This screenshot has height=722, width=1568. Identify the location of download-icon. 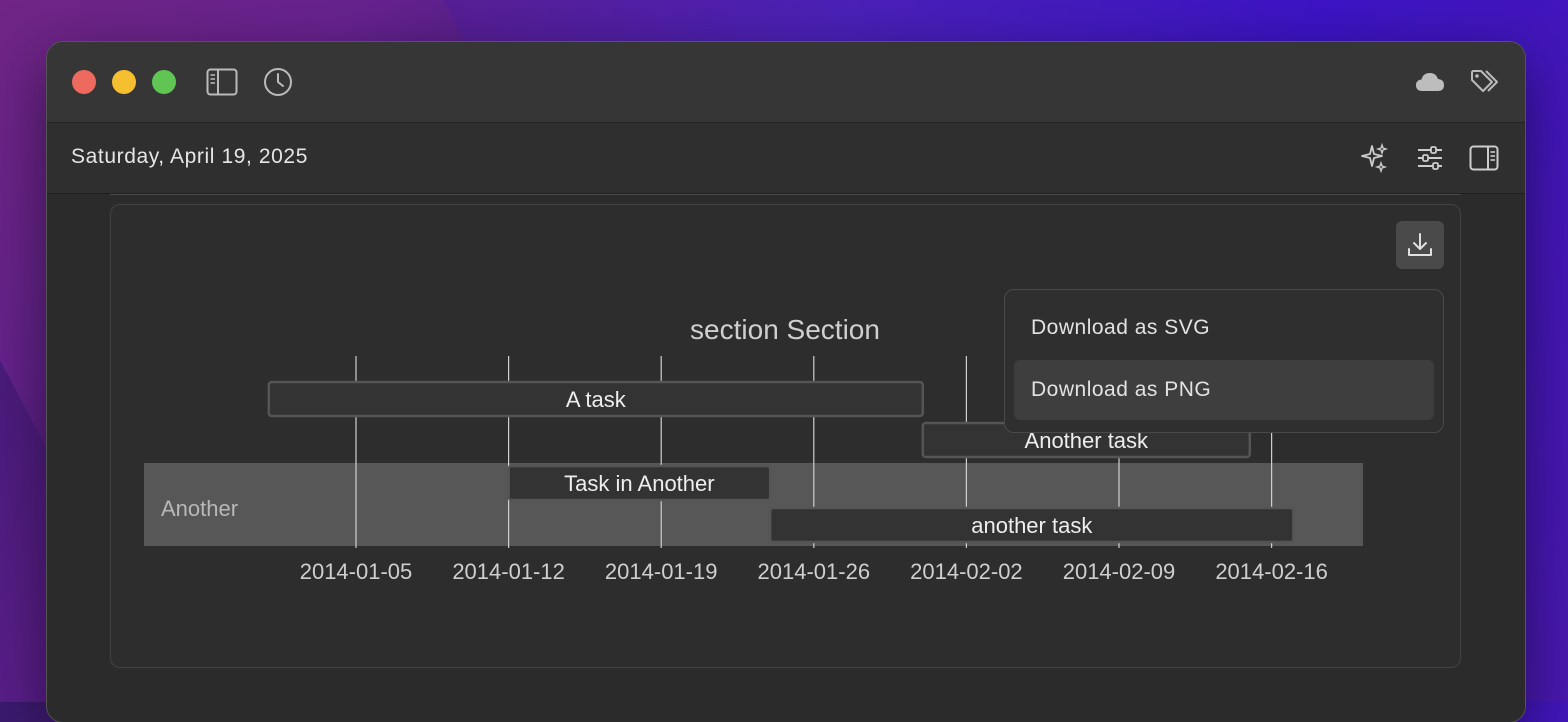
(1420, 244).